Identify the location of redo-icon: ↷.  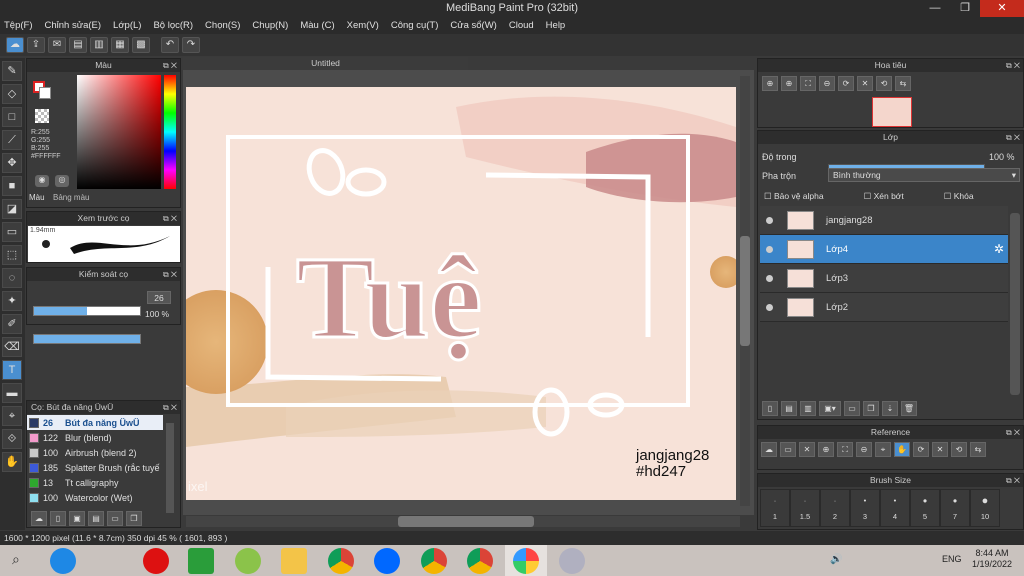
(191, 45).